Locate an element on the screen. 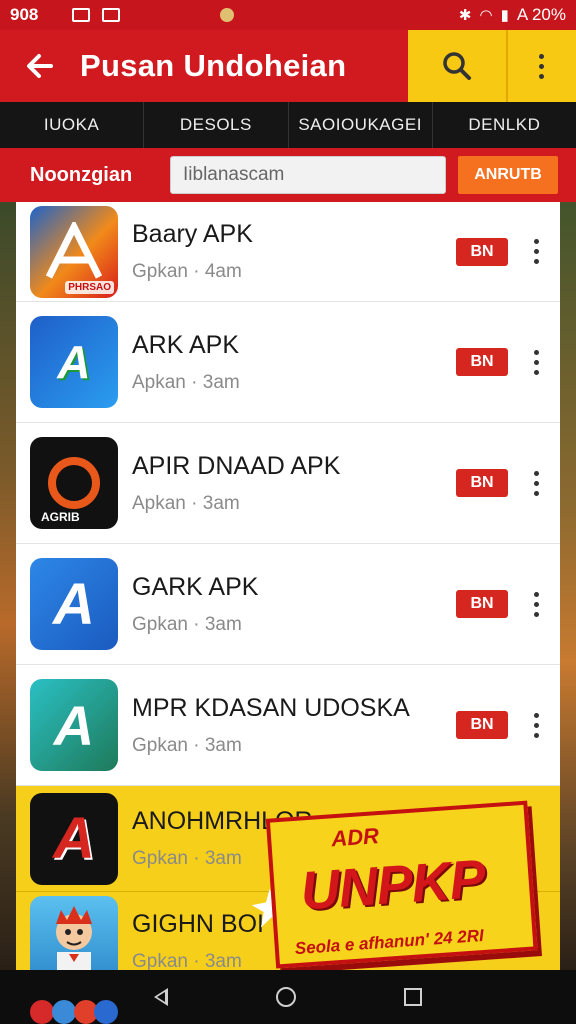 This screenshot has width=576, height=1024. tab-4: DENLKD is located at coordinates (504, 125).